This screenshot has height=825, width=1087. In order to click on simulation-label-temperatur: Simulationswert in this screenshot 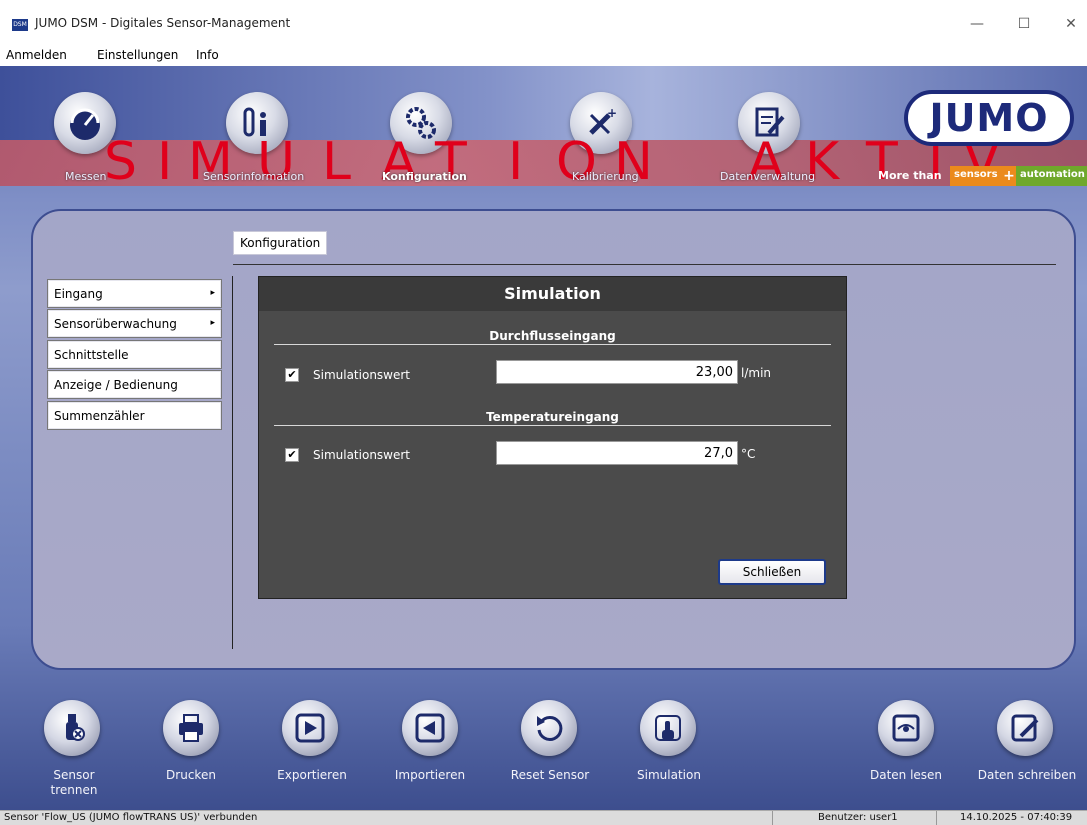, I will do `click(362, 455)`.